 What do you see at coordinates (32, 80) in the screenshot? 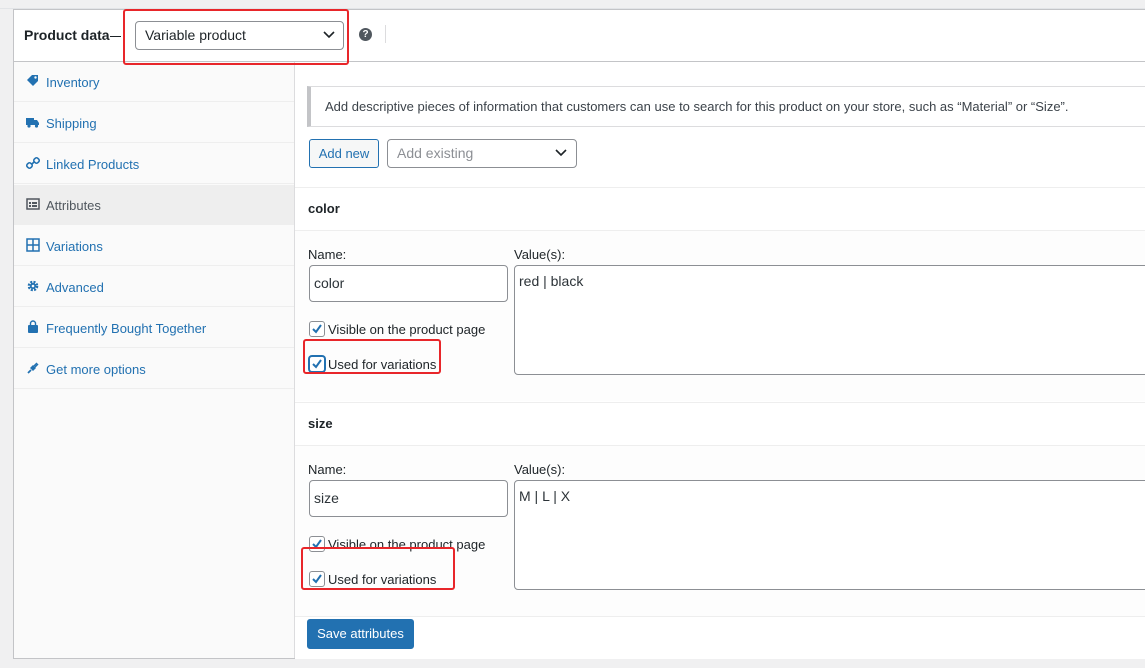
I see `tag-icon` at bounding box center [32, 80].